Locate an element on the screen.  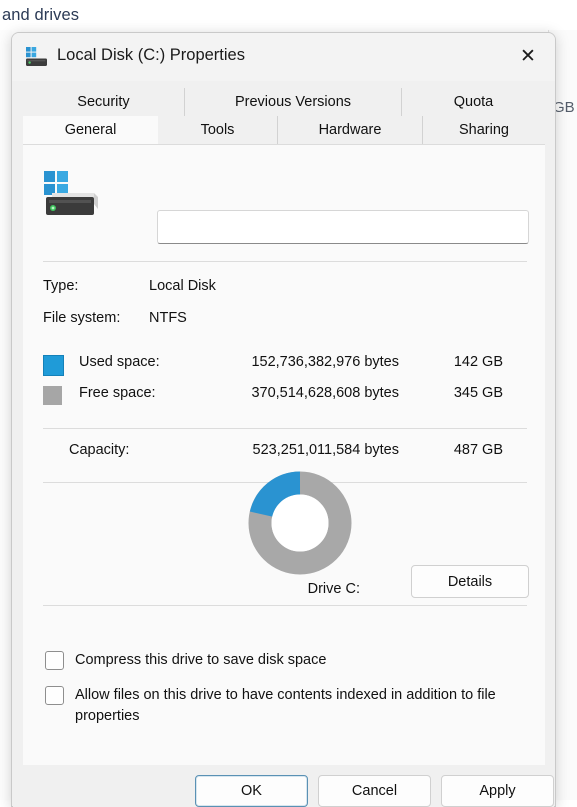
tab-general: General is located at coordinates (90, 130).